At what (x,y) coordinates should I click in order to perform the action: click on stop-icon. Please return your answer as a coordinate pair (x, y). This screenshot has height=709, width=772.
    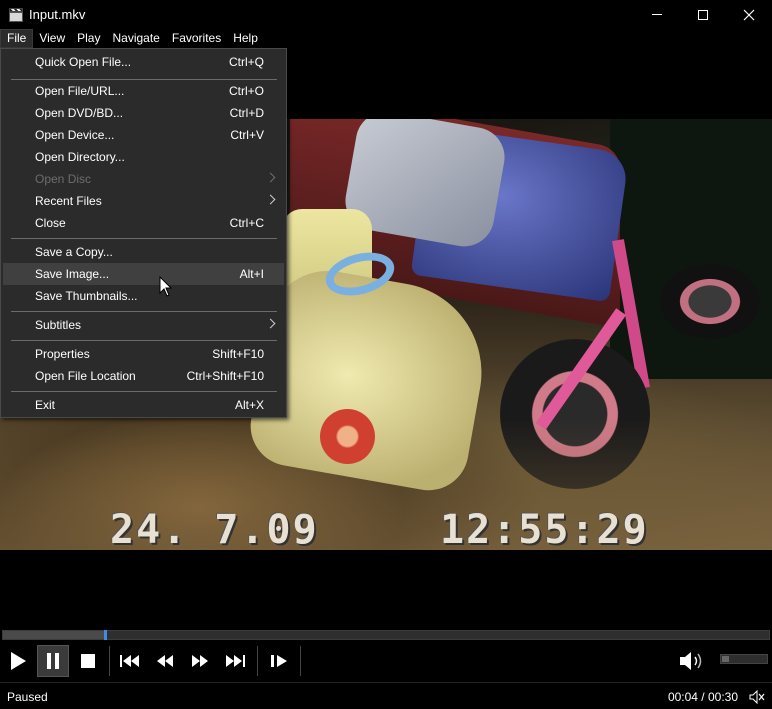
    Looking at the image, I should click on (88, 661).